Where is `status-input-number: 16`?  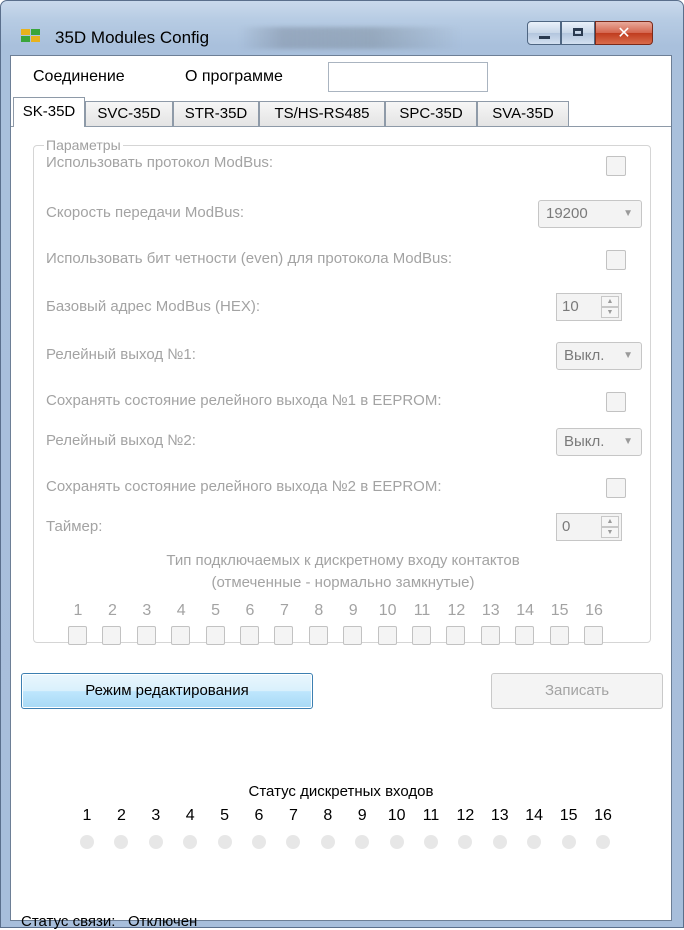
status-input-number: 16 is located at coordinates (603, 815).